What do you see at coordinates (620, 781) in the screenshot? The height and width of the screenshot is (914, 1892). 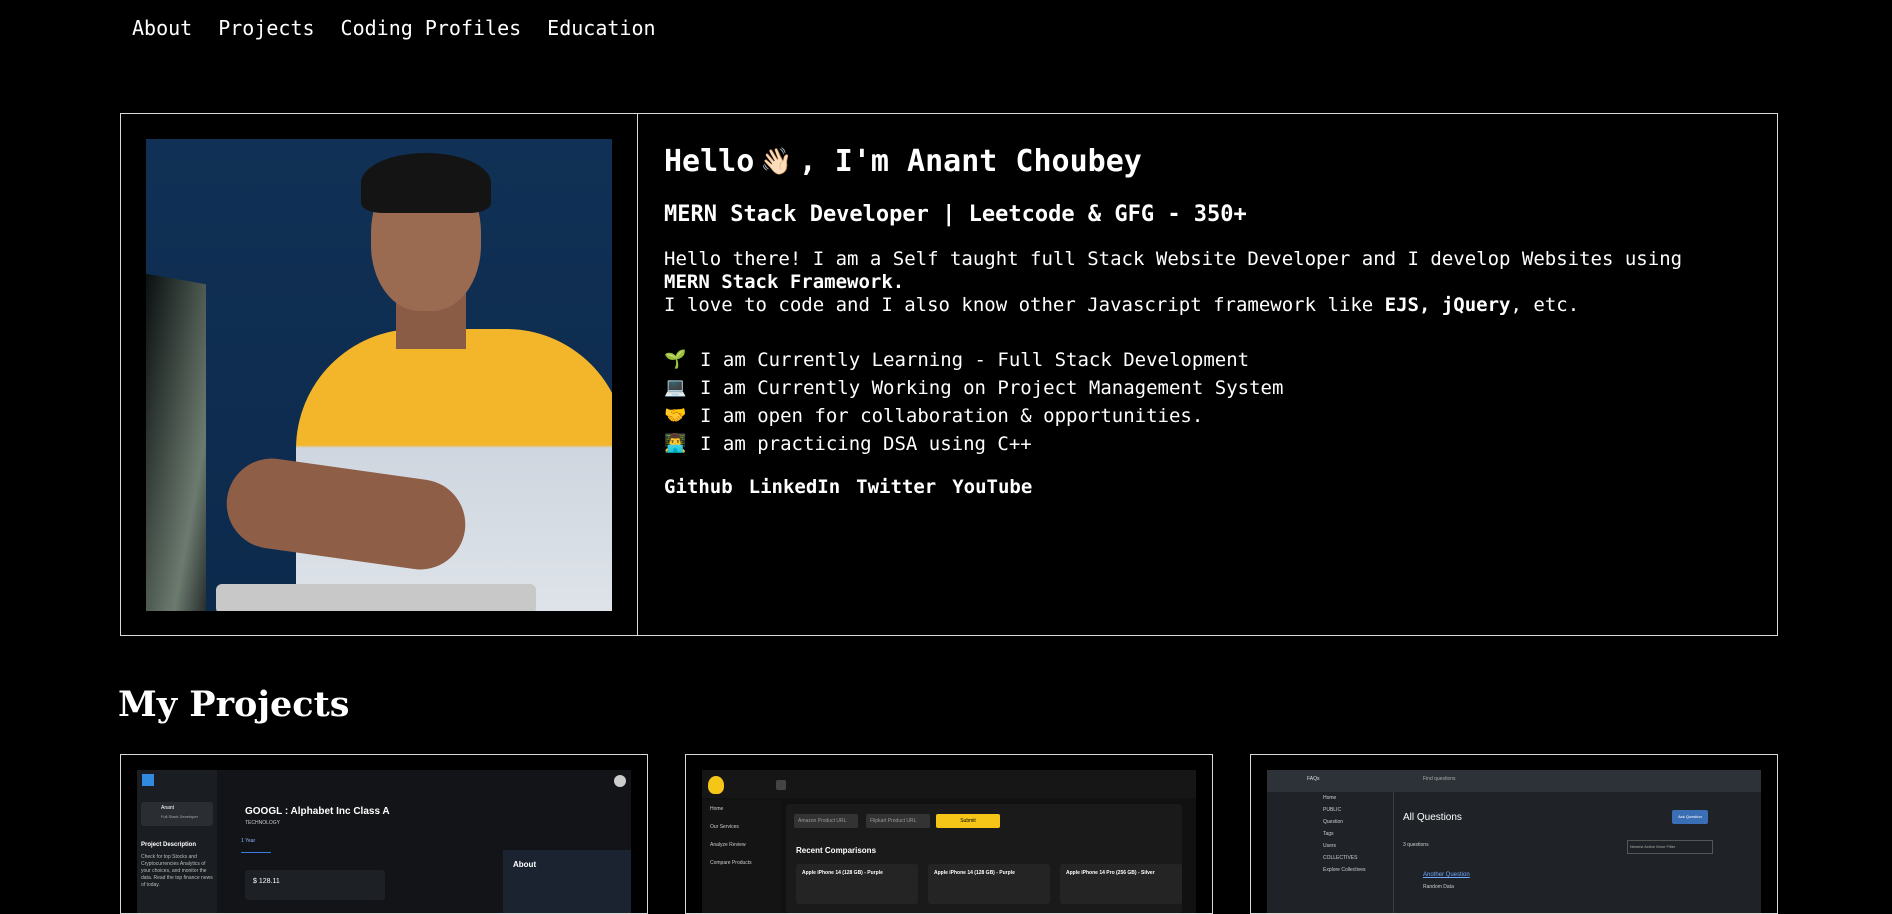 I see `avatar` at bounding box center [620, 781].